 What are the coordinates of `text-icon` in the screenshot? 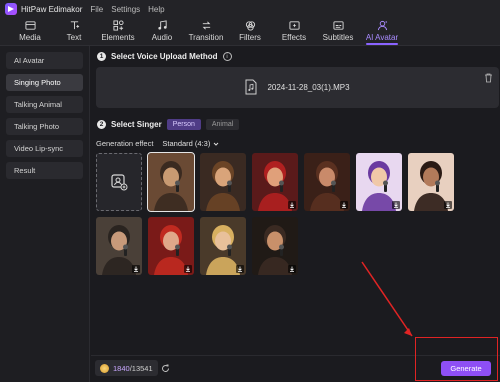 It's located at (74, 25).